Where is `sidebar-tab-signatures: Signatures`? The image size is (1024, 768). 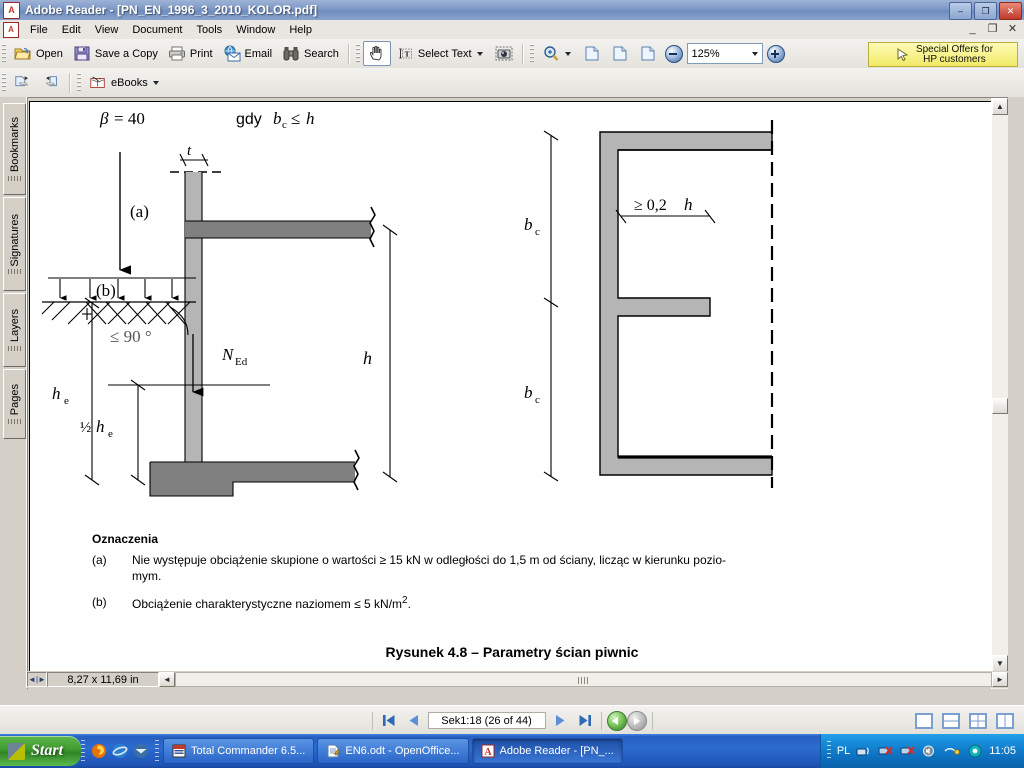 sidebar-tab-signatures: Signatures is located at coordinates (14, 244).